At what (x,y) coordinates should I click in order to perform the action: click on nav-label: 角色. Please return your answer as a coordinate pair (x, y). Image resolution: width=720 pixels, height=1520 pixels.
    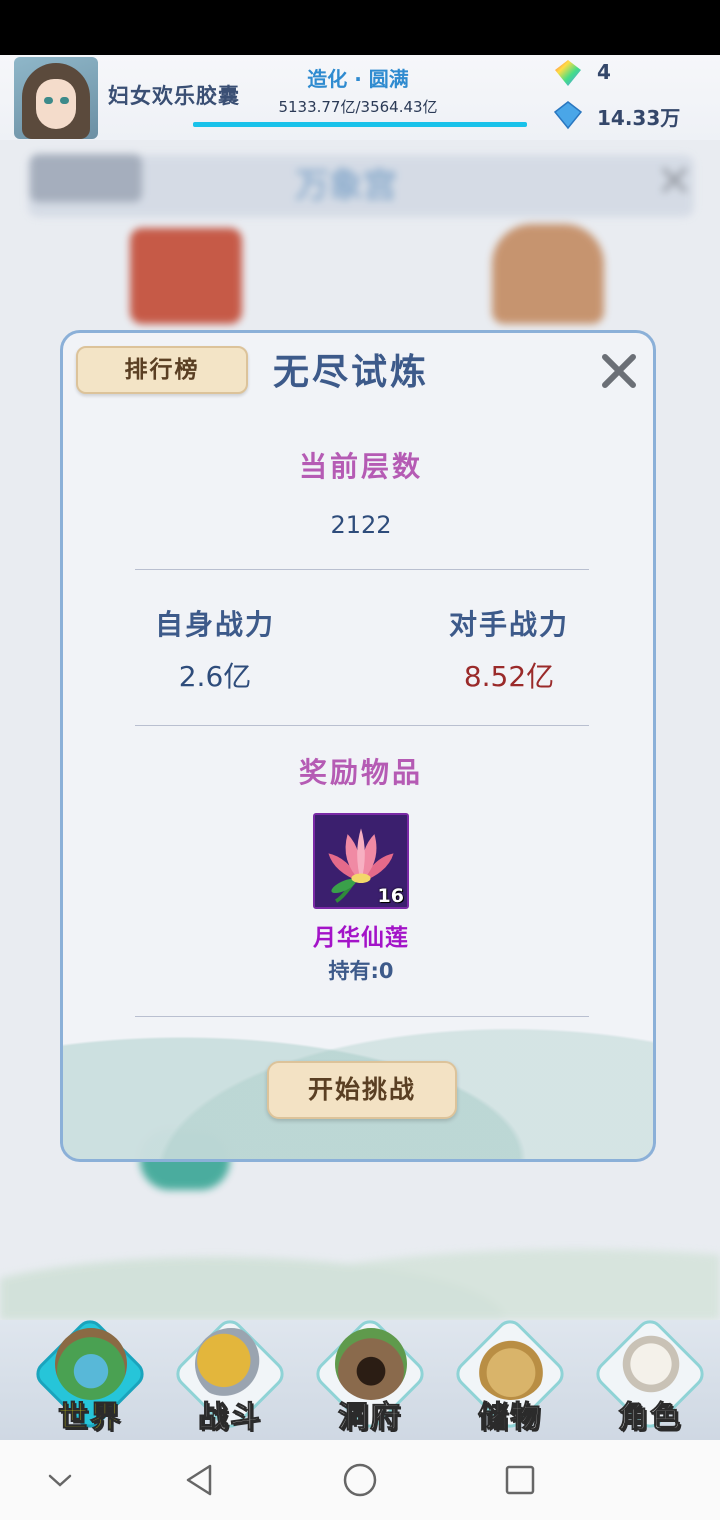
    Looking at the image, I should click on (650, 1418).